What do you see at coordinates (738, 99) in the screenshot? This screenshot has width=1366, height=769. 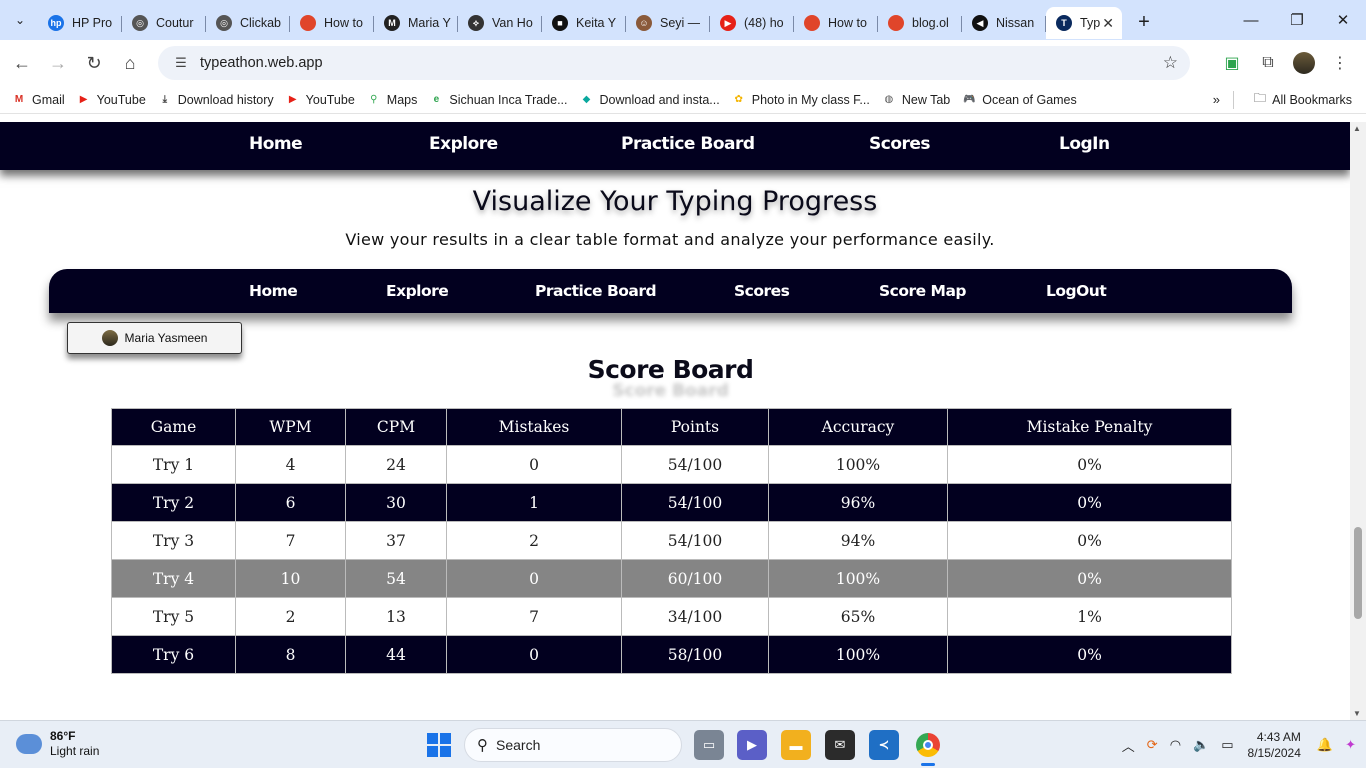 I see `bookmark-favicon-icon: ✿` at bounding box center [738, 99].